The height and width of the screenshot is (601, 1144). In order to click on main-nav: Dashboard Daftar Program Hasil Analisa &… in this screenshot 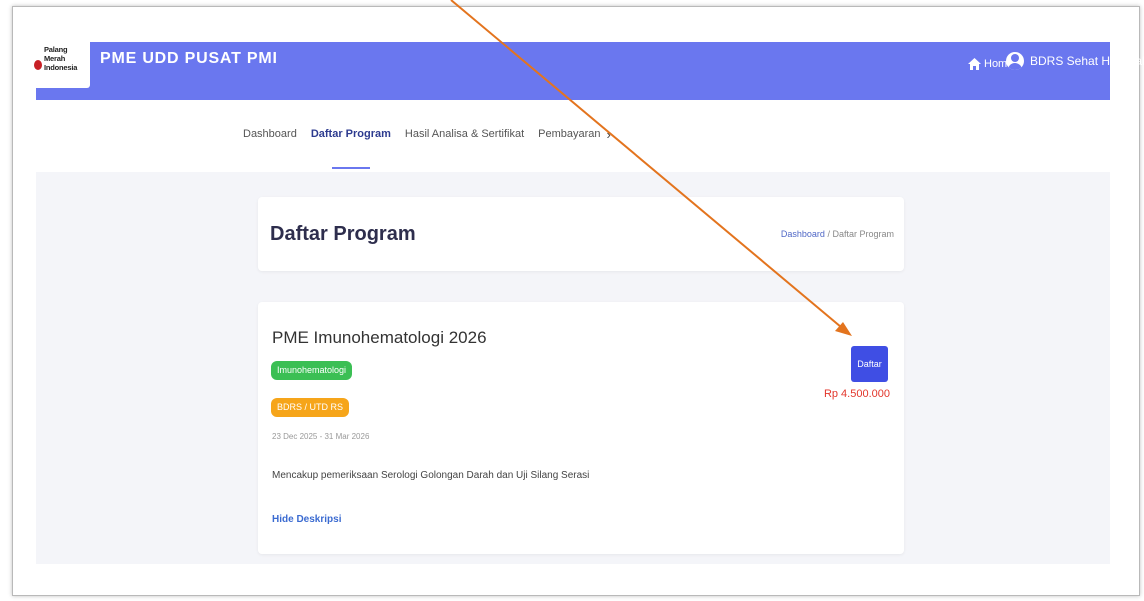, I will do `click(427, 148)`.